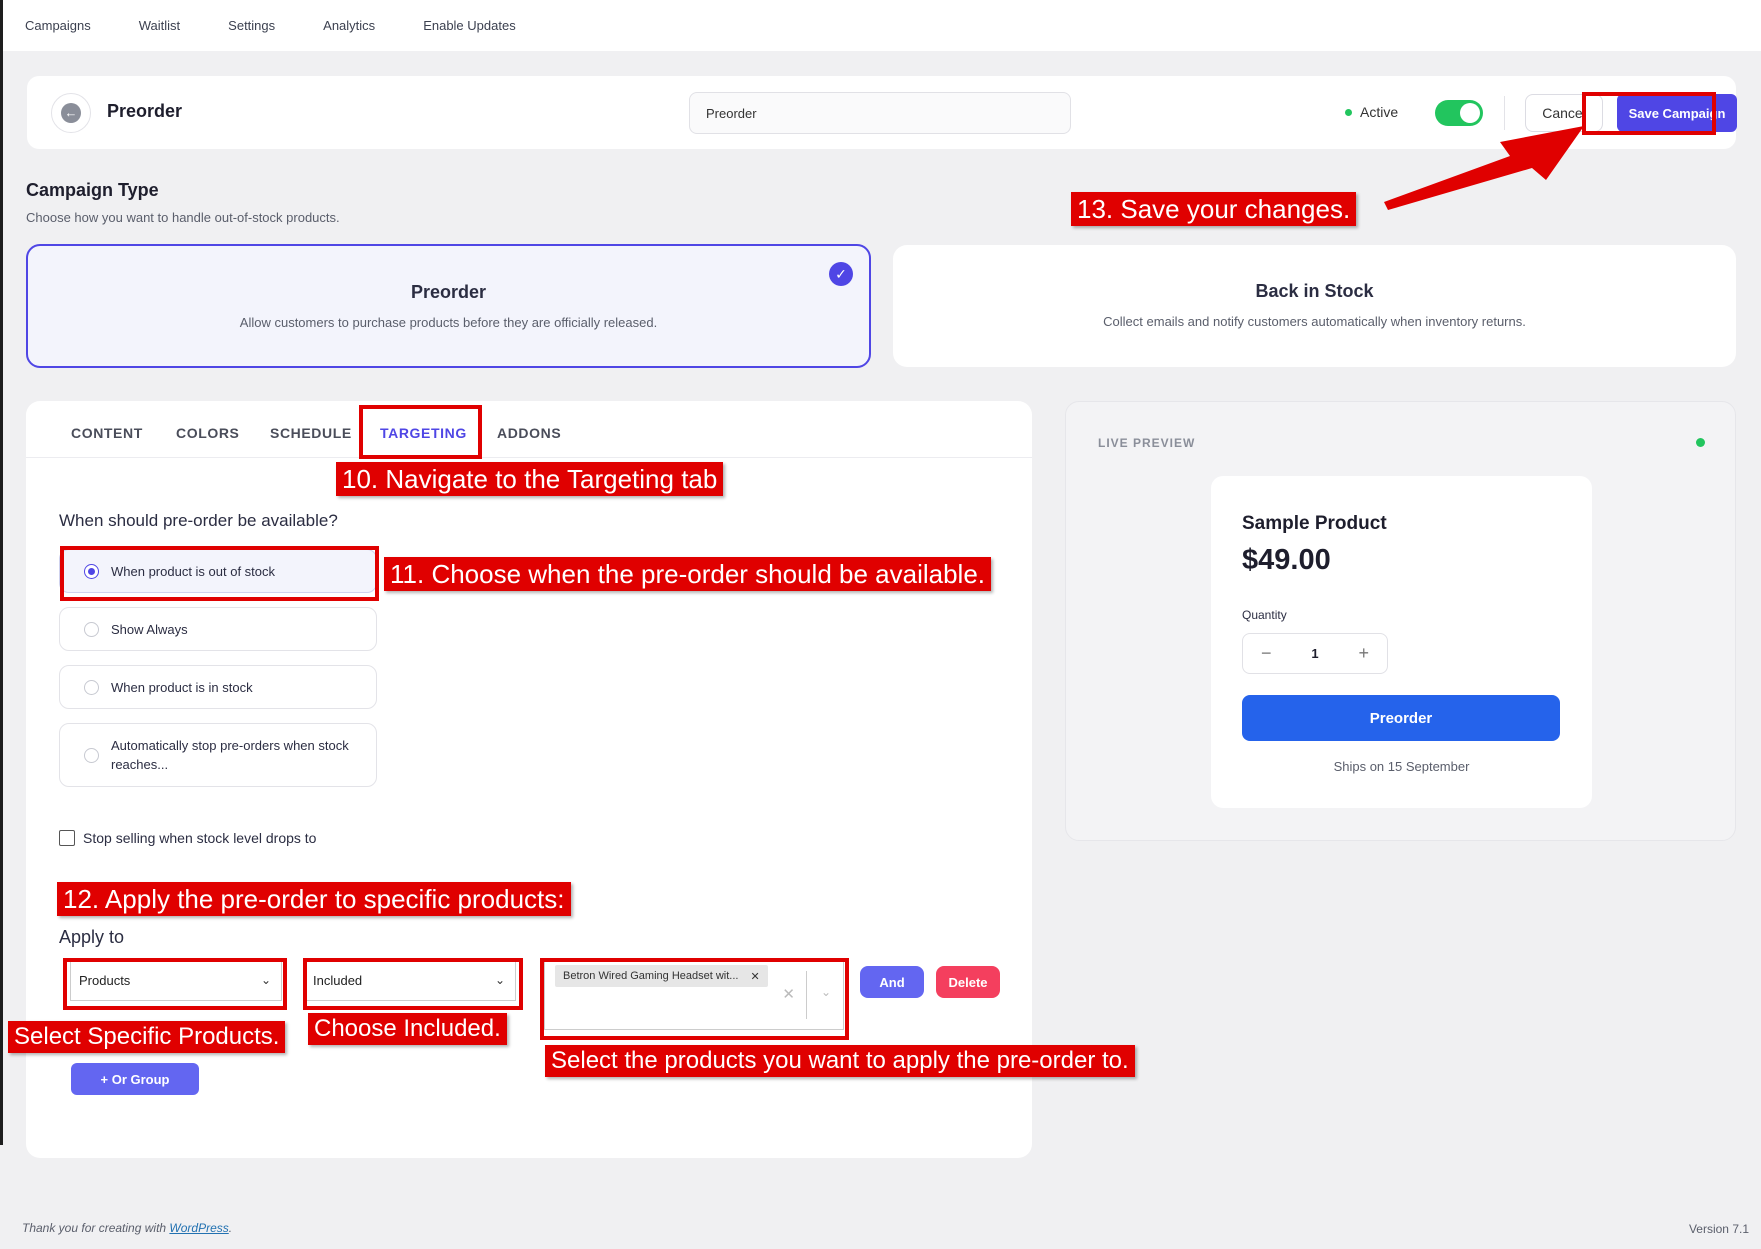  Describe the element at coordinates (1266, 653) in the screenshot. I see `minus-icon: −` at that location.